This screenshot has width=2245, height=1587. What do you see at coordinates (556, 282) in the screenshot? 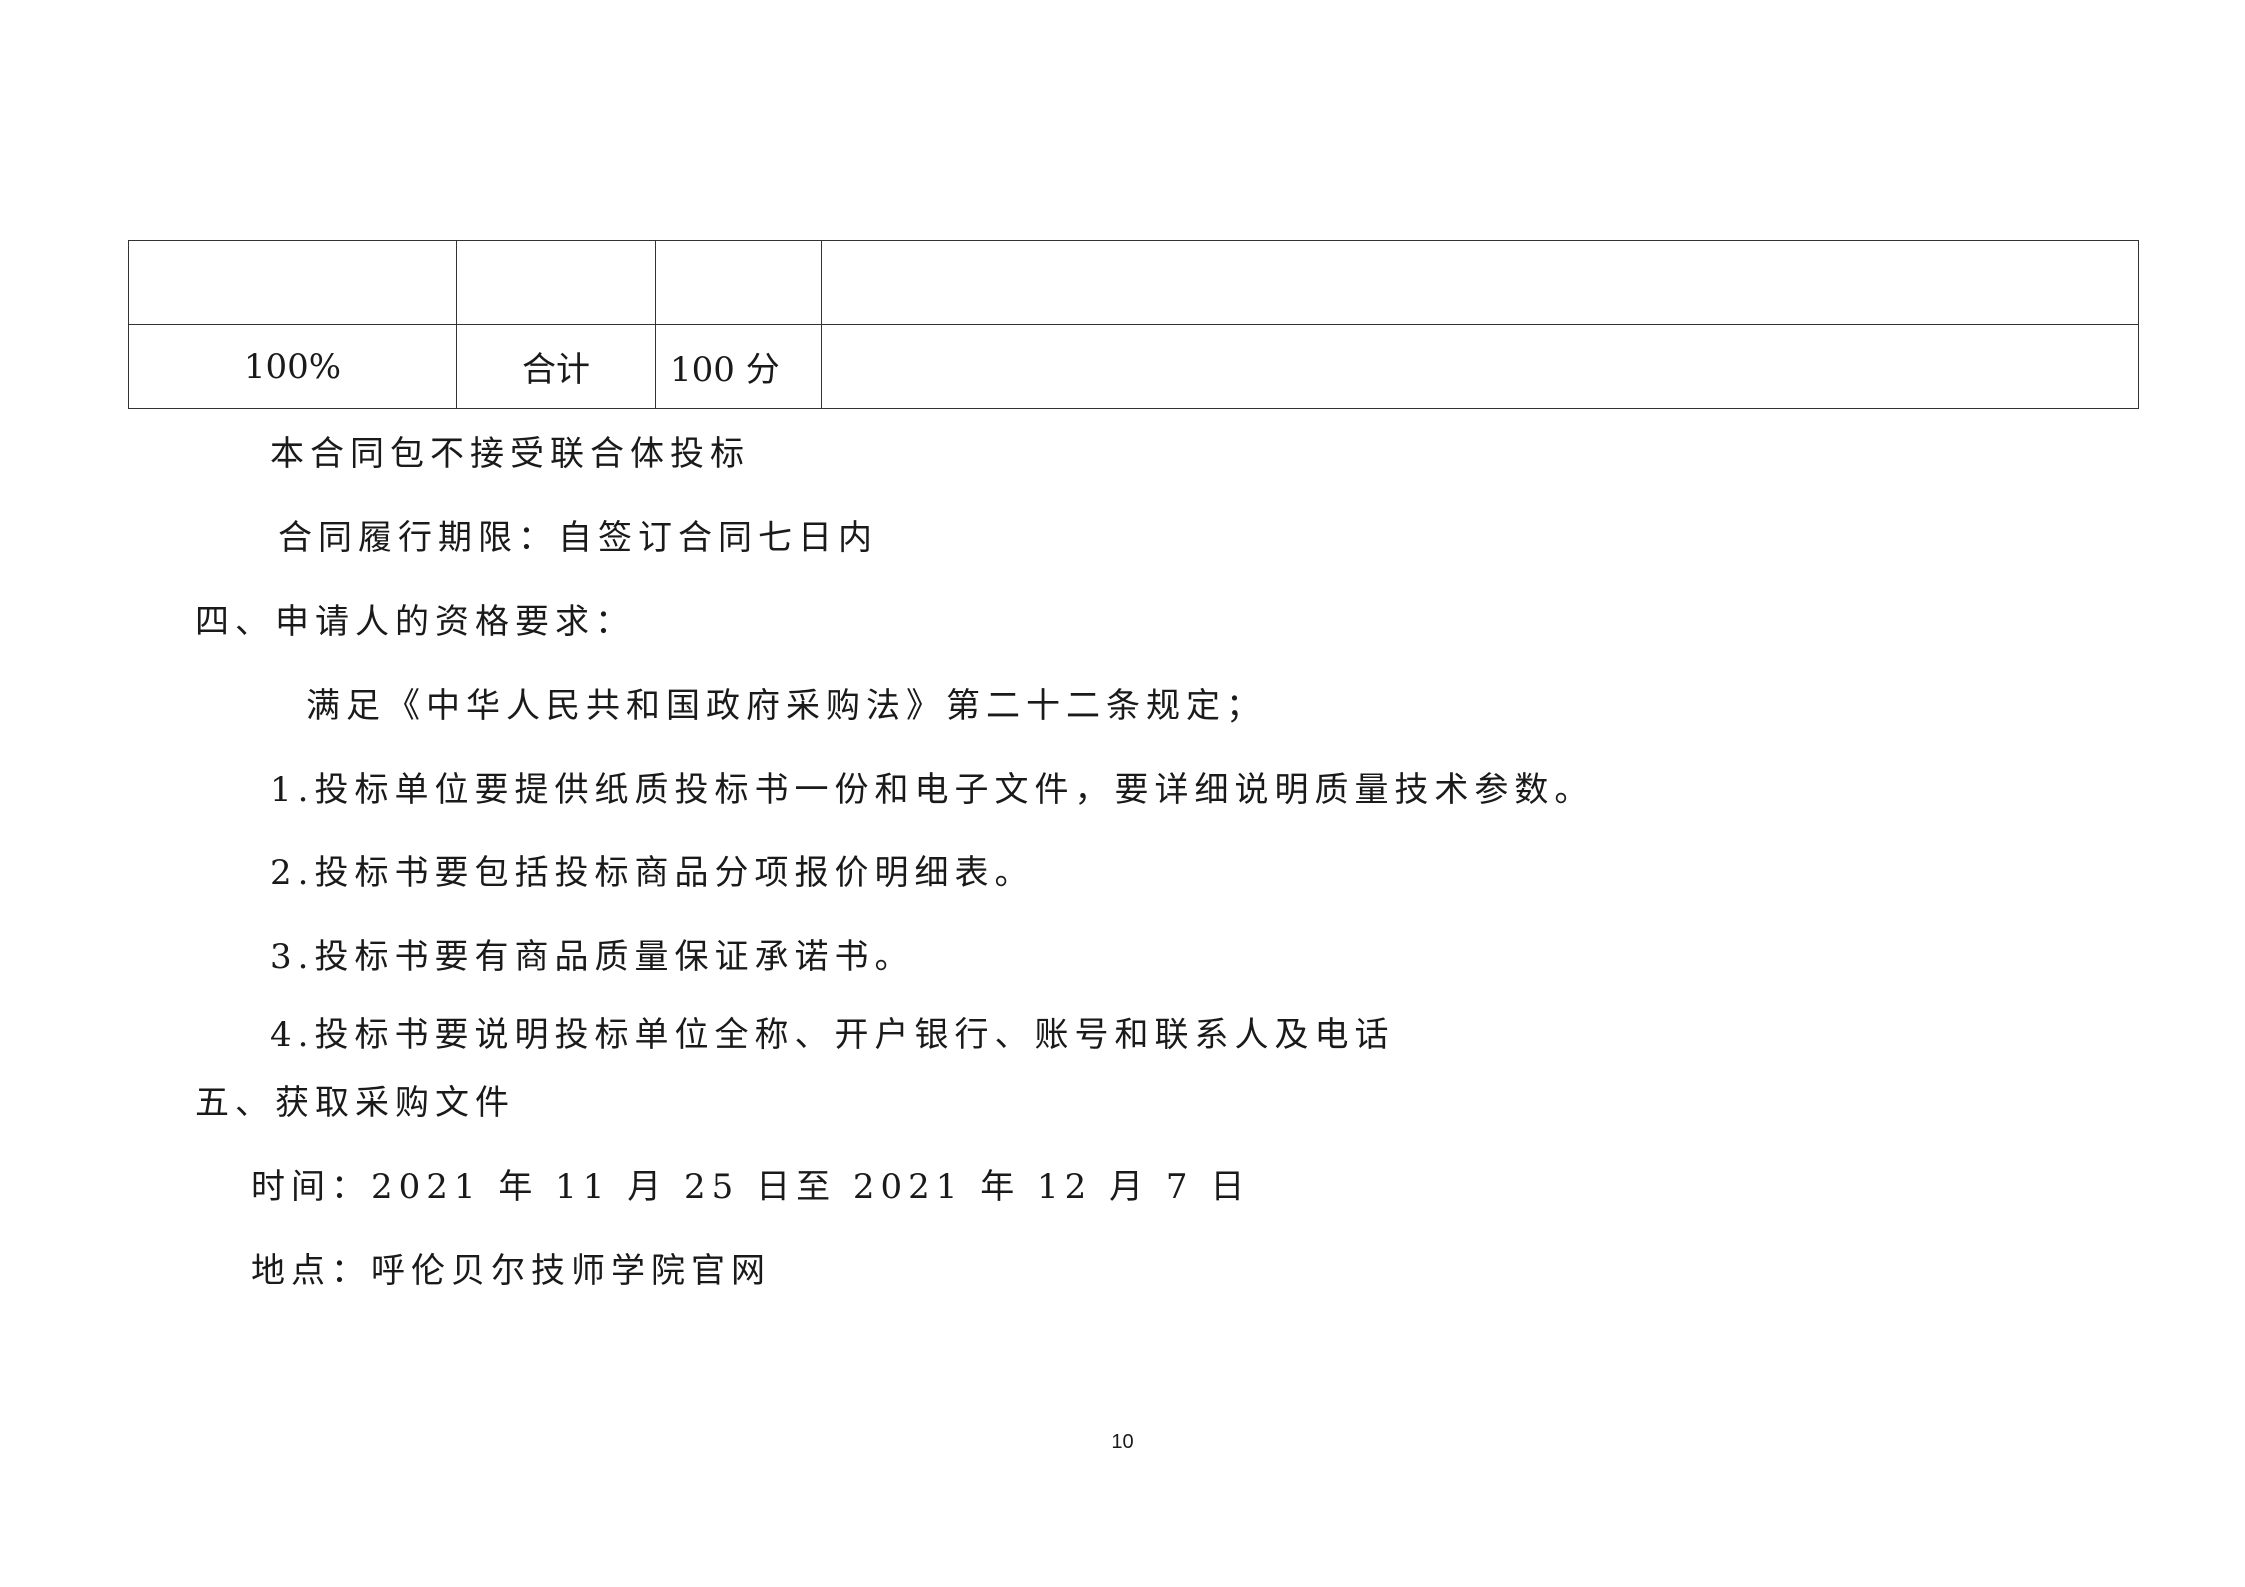
I see `table-cell-item` at bounding box center [556, 282].